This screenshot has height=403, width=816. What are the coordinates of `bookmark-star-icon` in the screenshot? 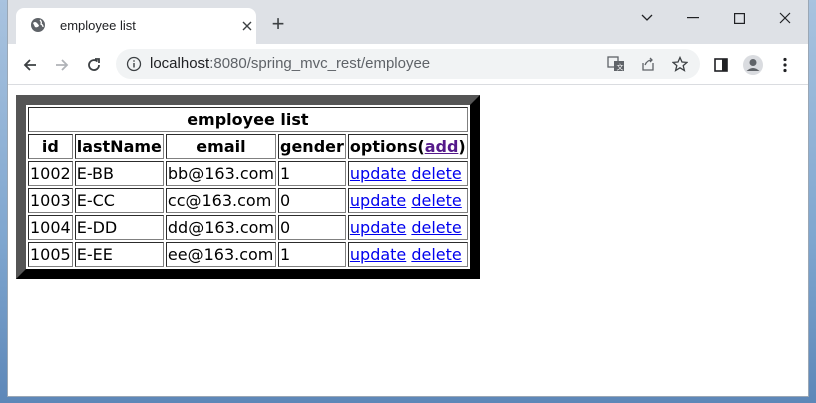 It's located at (680, 64).